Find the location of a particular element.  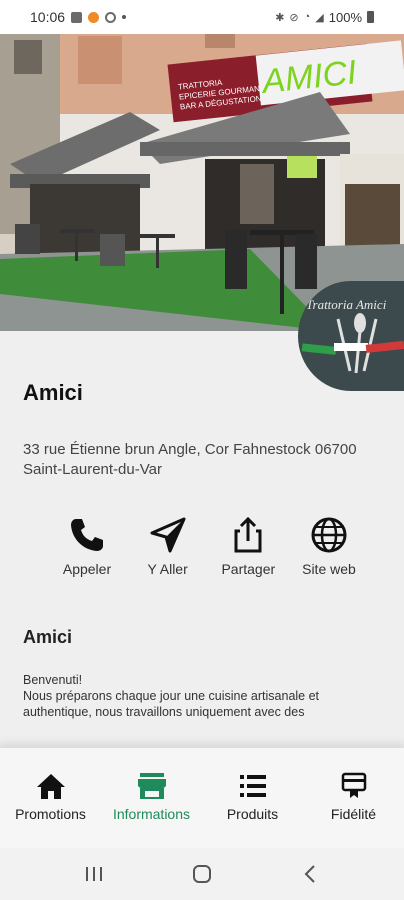

share-button: Partager is located at coordinates (248, 546).